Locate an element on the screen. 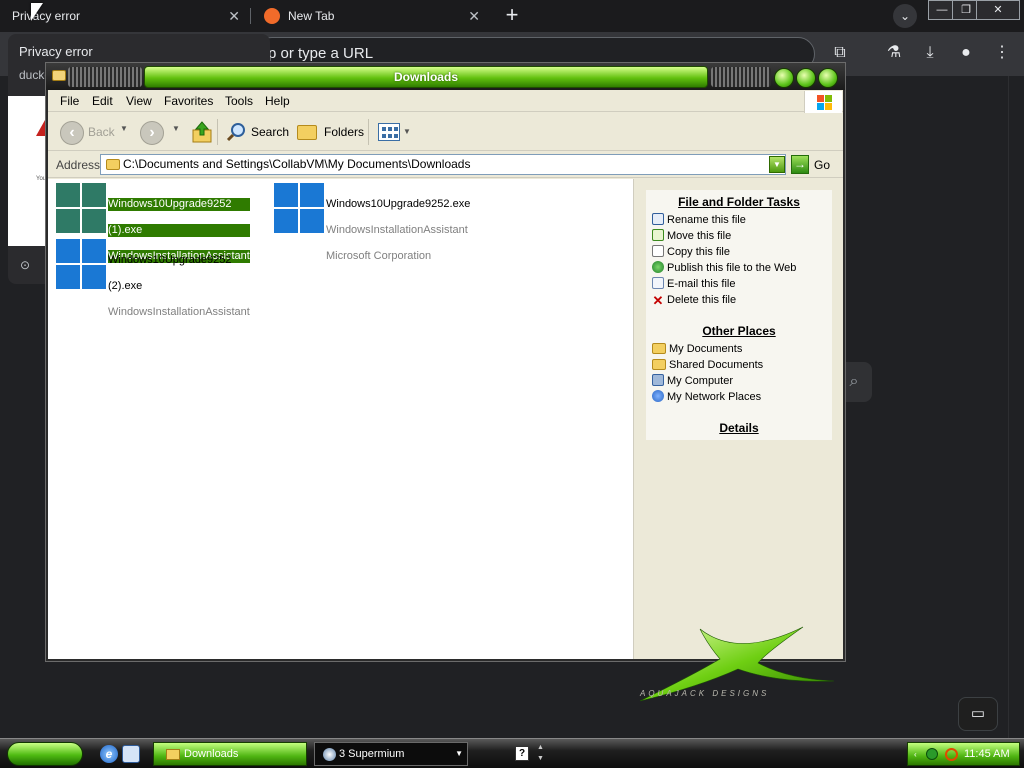  menu-tools: Tools is located at coordinates (239, 101).